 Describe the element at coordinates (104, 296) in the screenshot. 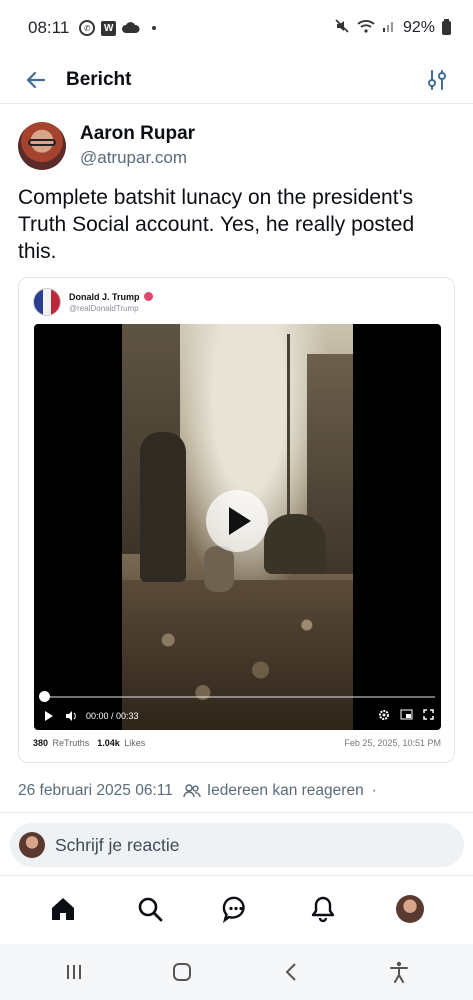

I see `embed-name: Donald J. Trump` at that location.